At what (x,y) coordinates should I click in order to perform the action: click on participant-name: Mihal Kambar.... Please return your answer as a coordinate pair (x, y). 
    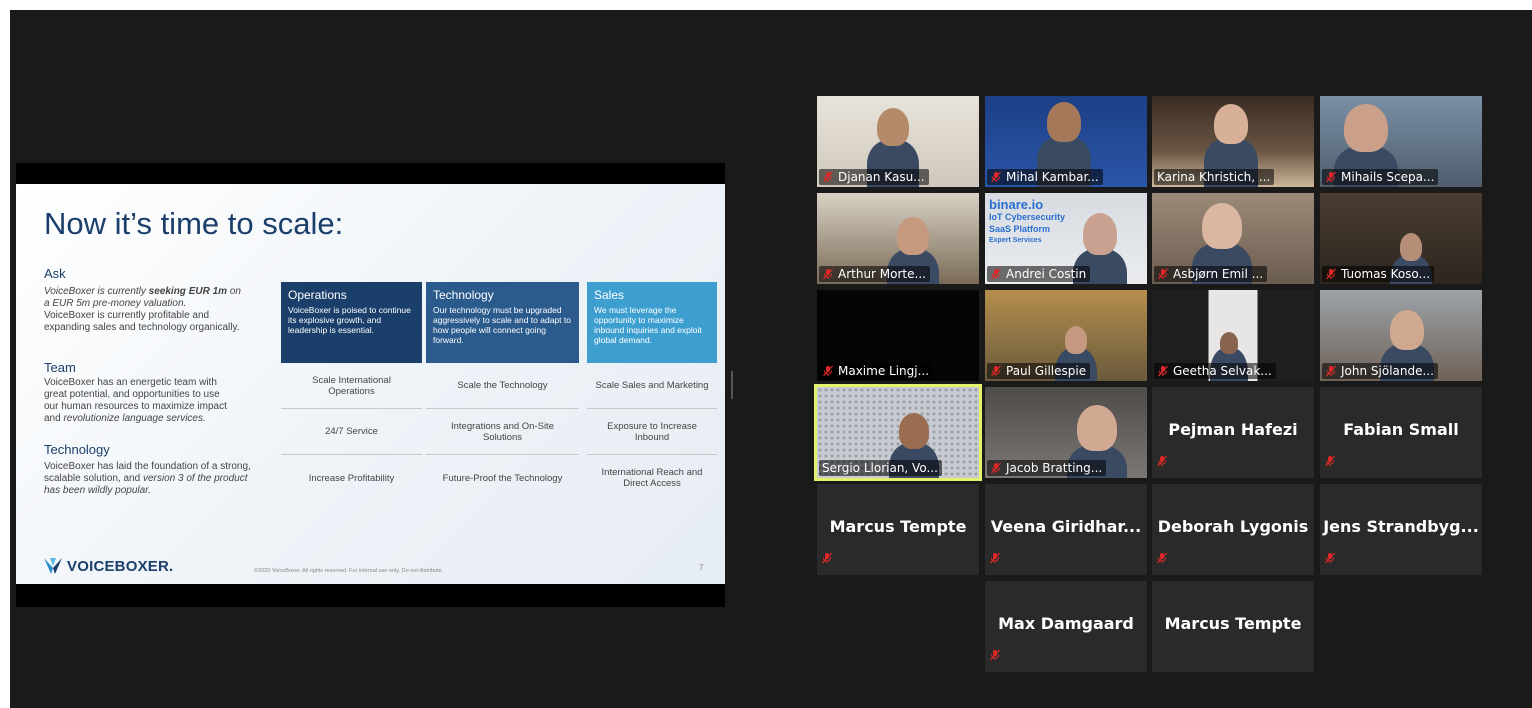
    Looking at the image, I should click on (1052, 177).